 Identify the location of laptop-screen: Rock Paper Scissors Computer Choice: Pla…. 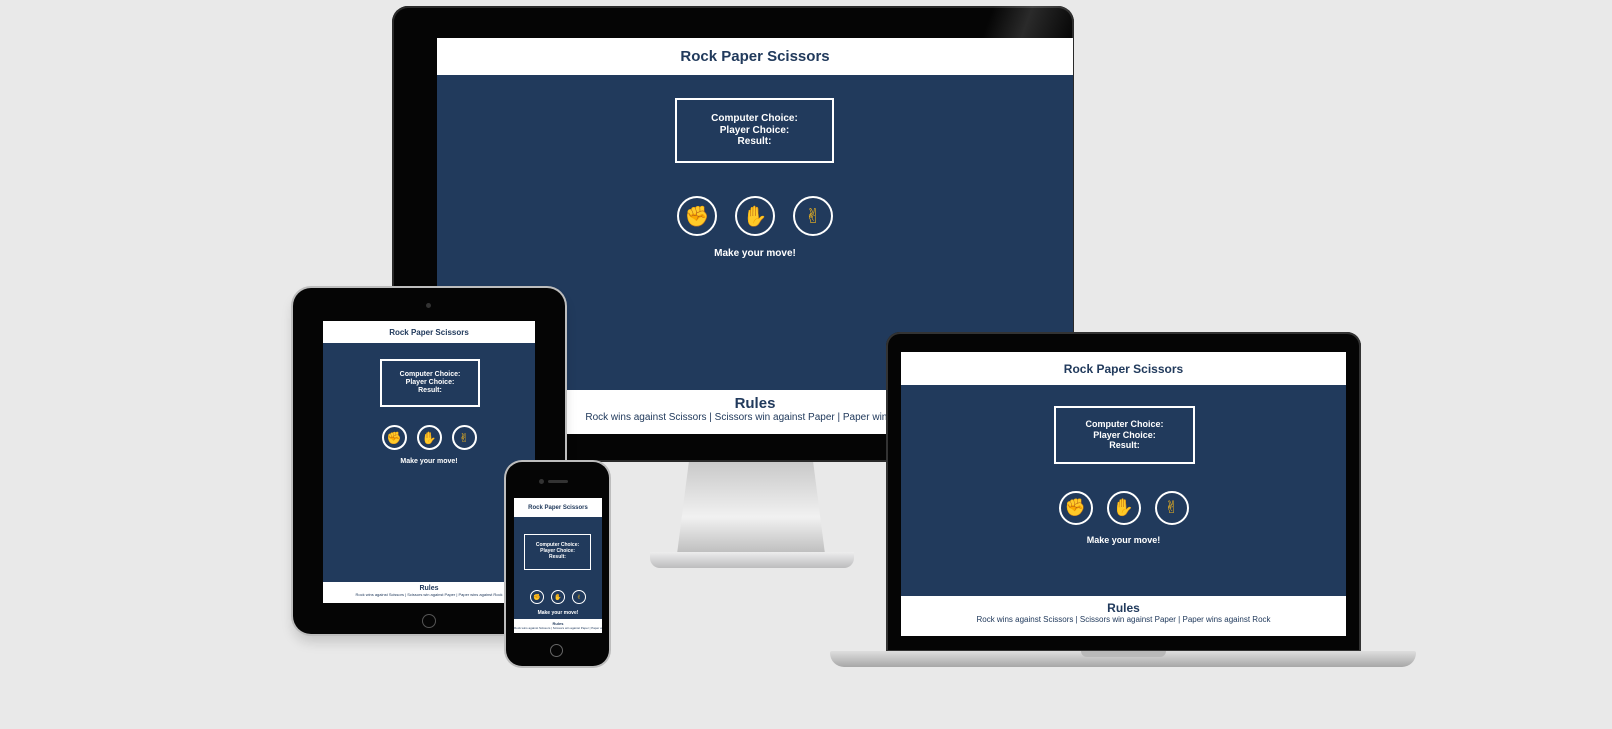
(1123, 494).